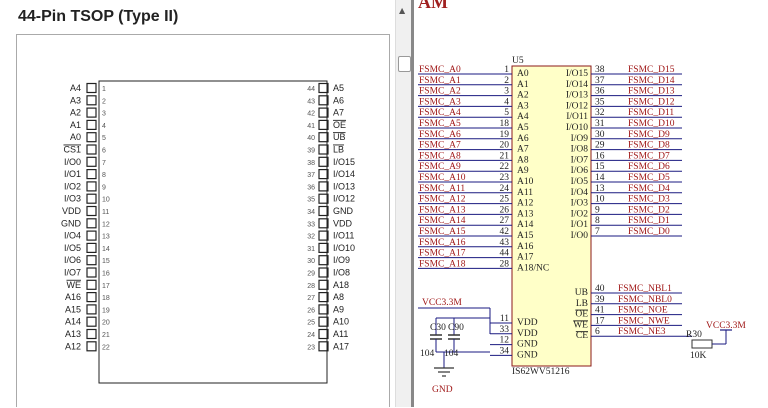 This screenshot has width=768, height=408. I want to click on net-label-address: FSMC_A14, so click(442, 221).